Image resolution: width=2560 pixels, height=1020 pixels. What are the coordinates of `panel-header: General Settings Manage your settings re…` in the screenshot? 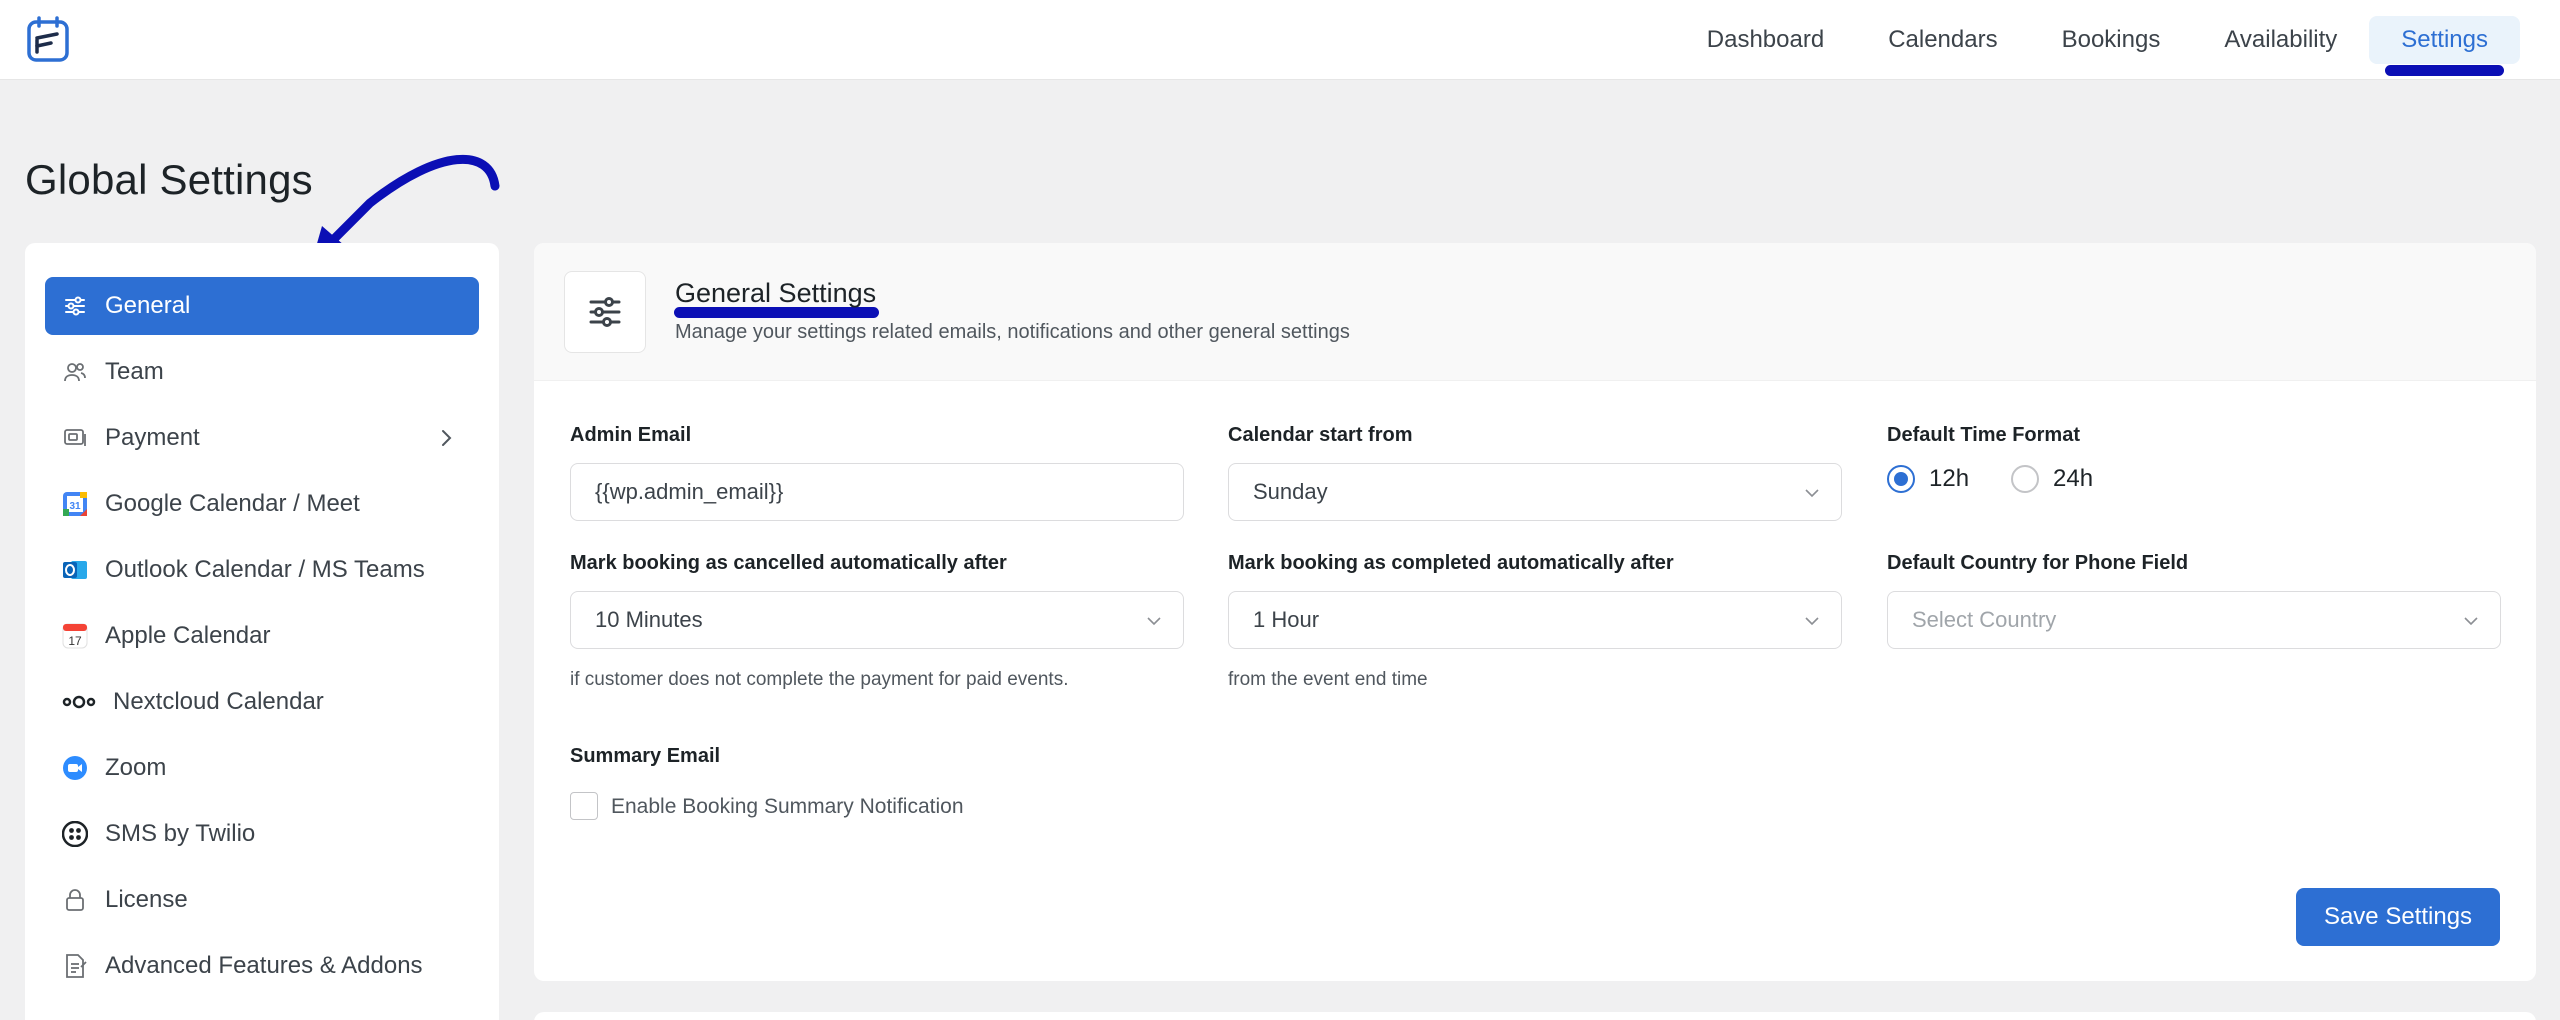 It's located at (1535, 312).